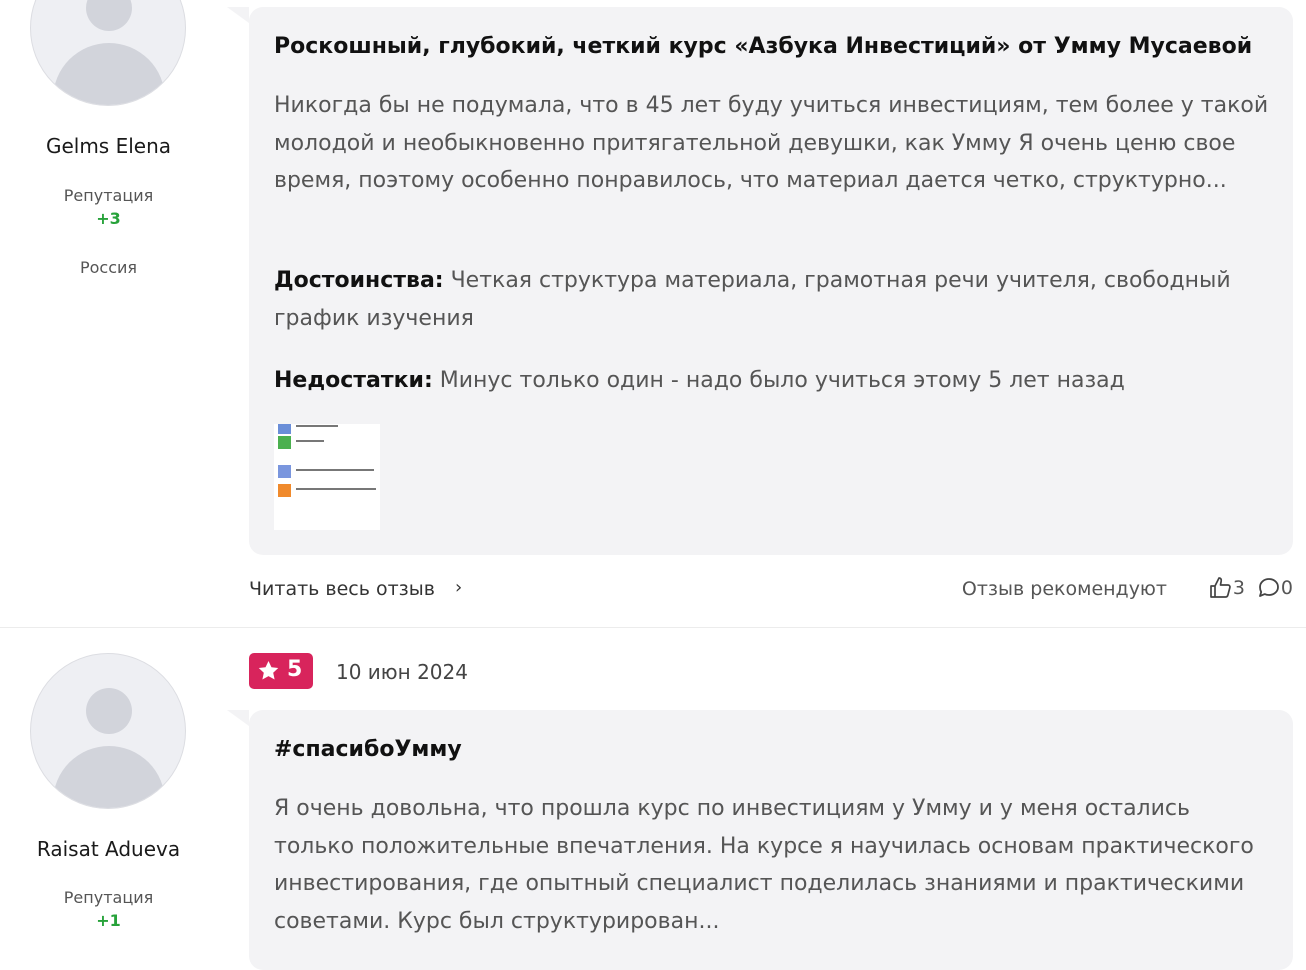 This screenshot has height=970, width=1306. I want to click on reputation-value: +3, so click(108, 218).